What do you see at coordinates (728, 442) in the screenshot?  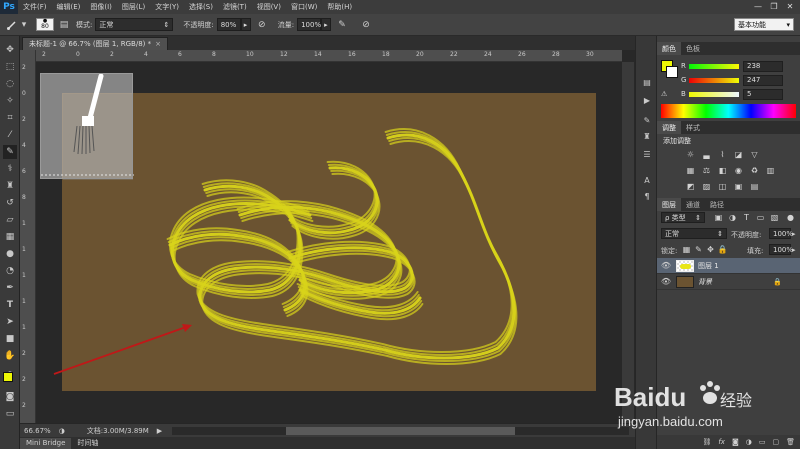 I see `layers-footer: ⛓ fx ◙ ◑ ▭ ▢ 🗑` at bounding box center [728, 442].